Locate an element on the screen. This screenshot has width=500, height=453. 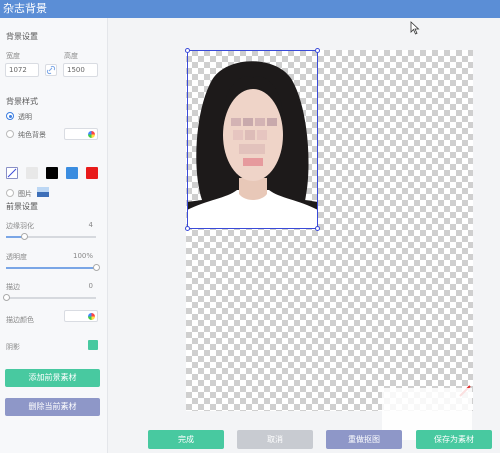
feather-value: 4 is located at coordinates (90, 225).